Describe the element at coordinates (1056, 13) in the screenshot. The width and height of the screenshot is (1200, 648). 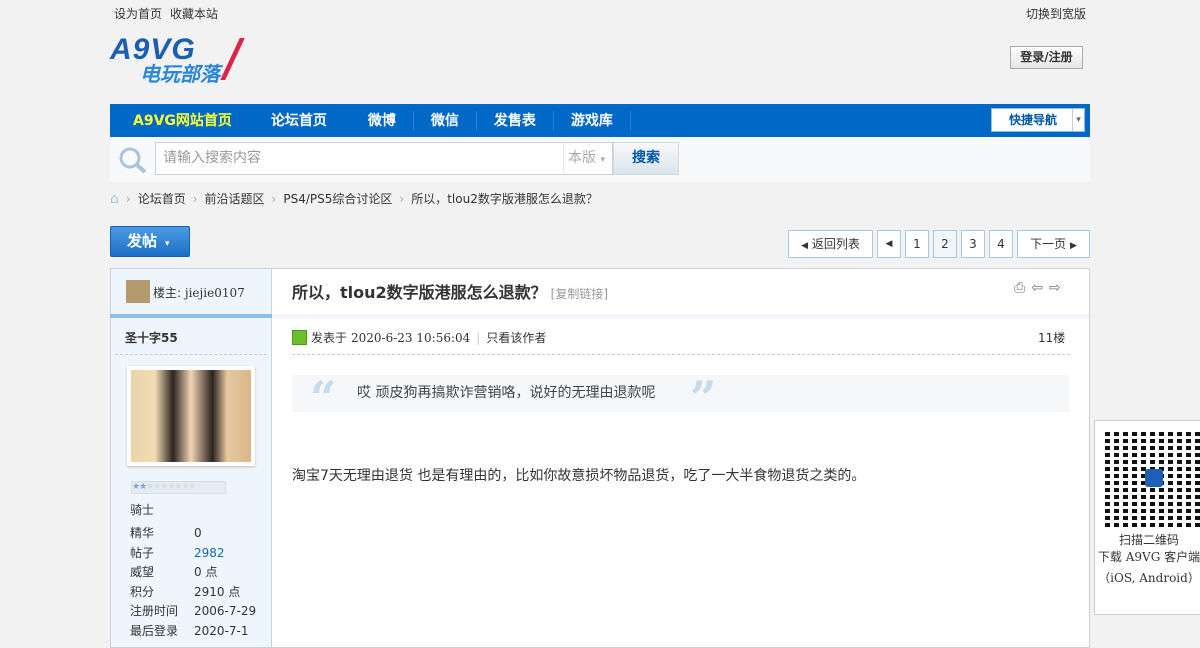
I see `switch-wide-link: 切换到宽版` at that location.